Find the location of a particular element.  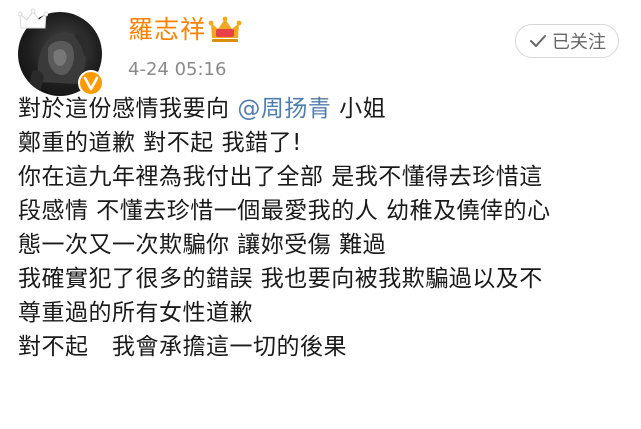

check-icon is located at coordinates (538, 41).